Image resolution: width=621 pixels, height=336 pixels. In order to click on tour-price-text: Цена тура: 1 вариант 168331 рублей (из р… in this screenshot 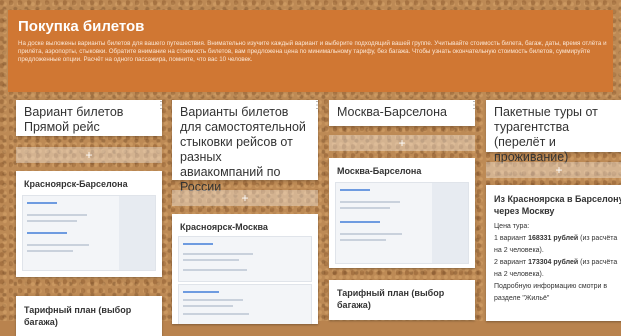, I will do `click(557, 263)`.